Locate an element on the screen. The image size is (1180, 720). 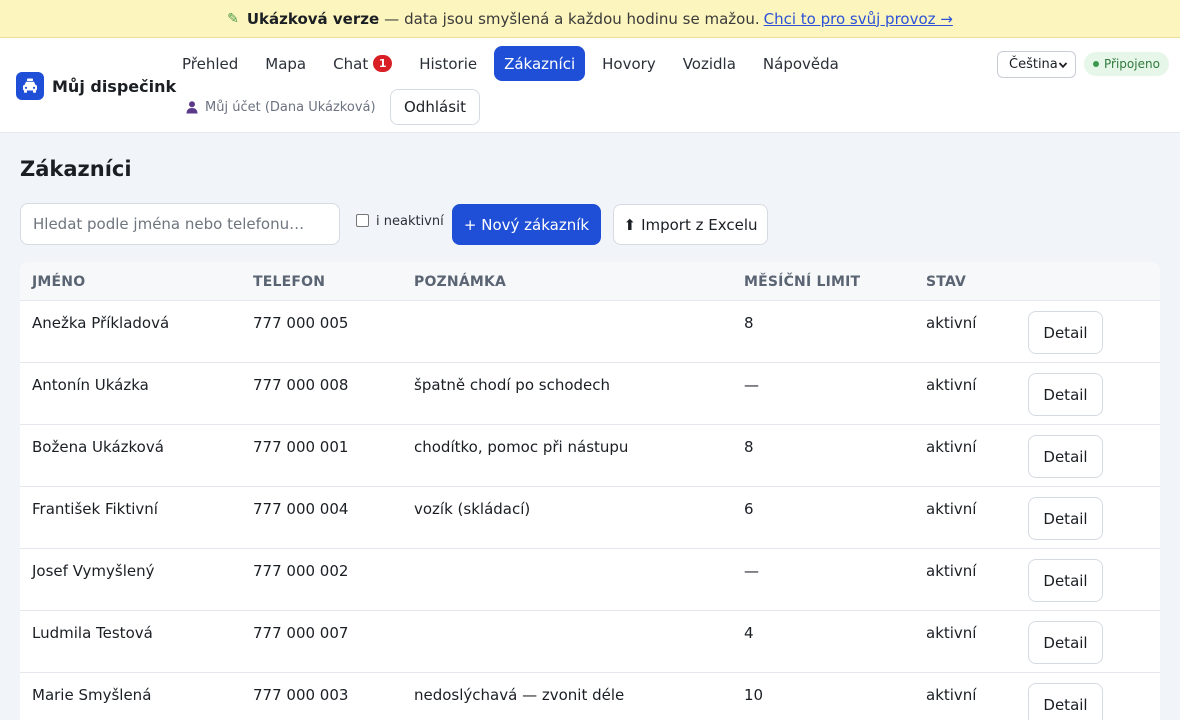
customer-name: Anežka Příkladová is located at coordinates (101, 323).